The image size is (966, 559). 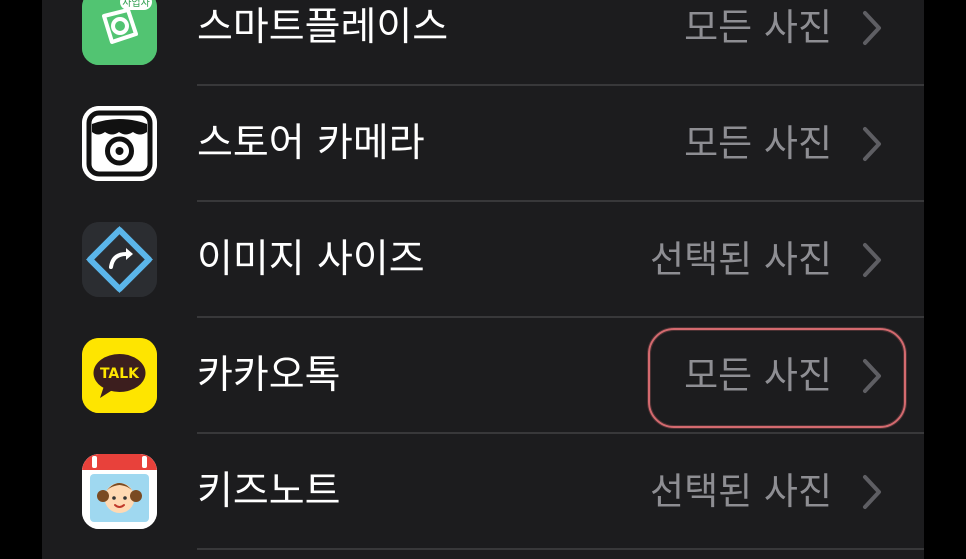 I want to click on app-name: 카카오톡, so click(x=269, y=375).